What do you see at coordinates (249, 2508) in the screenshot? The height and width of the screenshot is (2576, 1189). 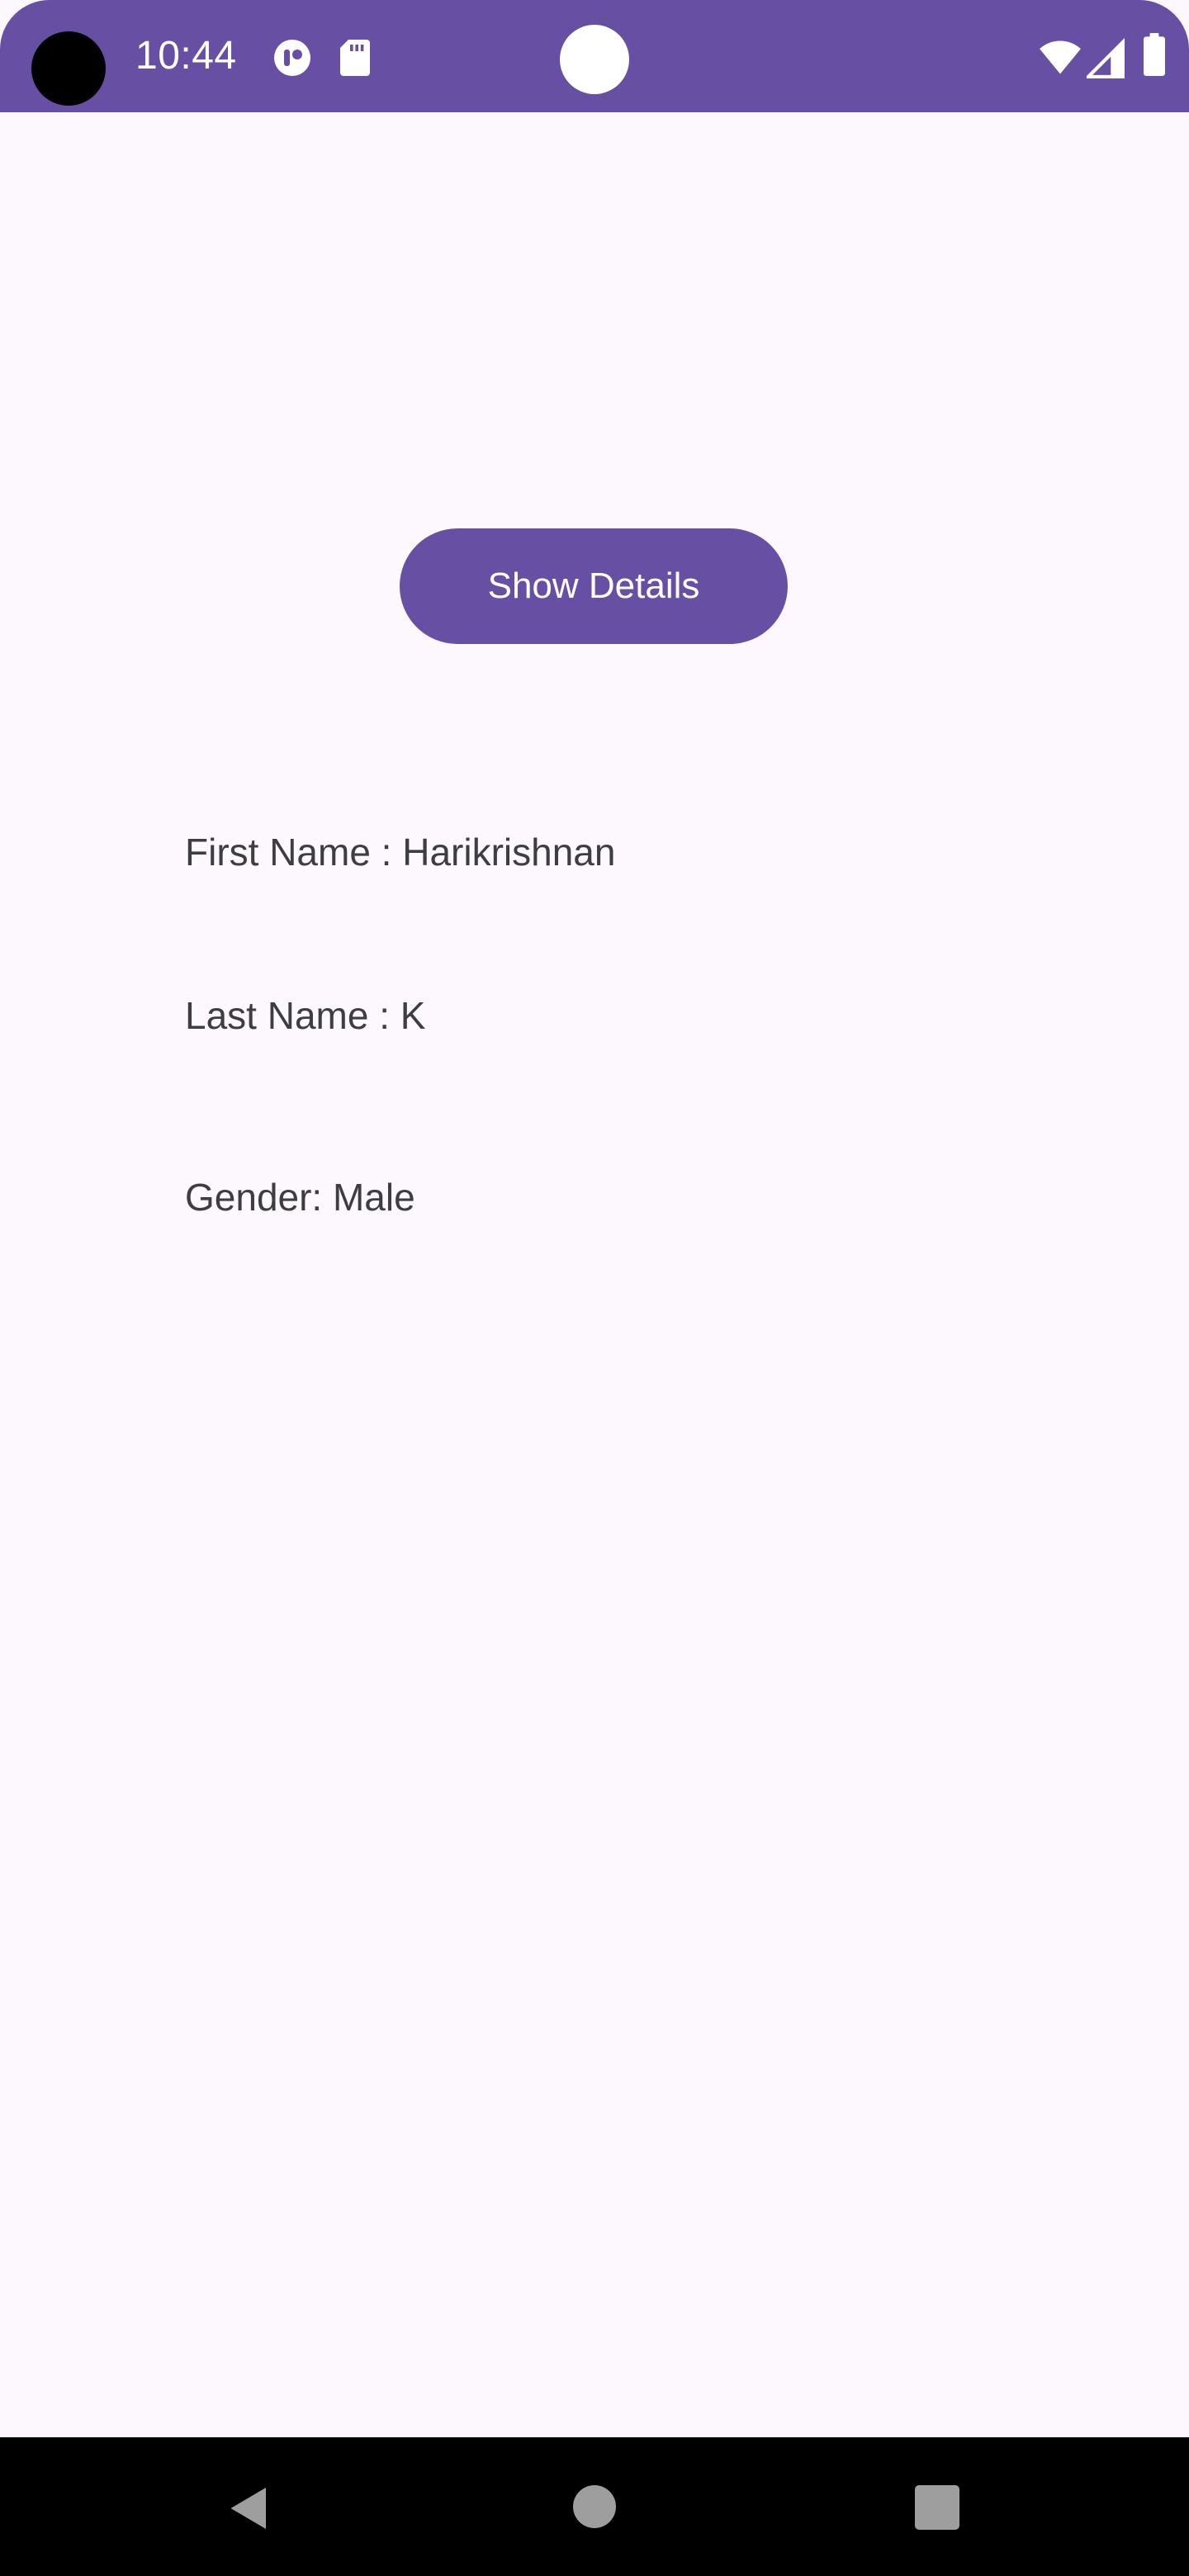 I see `back-icon` at bounding box center [249, 2508].